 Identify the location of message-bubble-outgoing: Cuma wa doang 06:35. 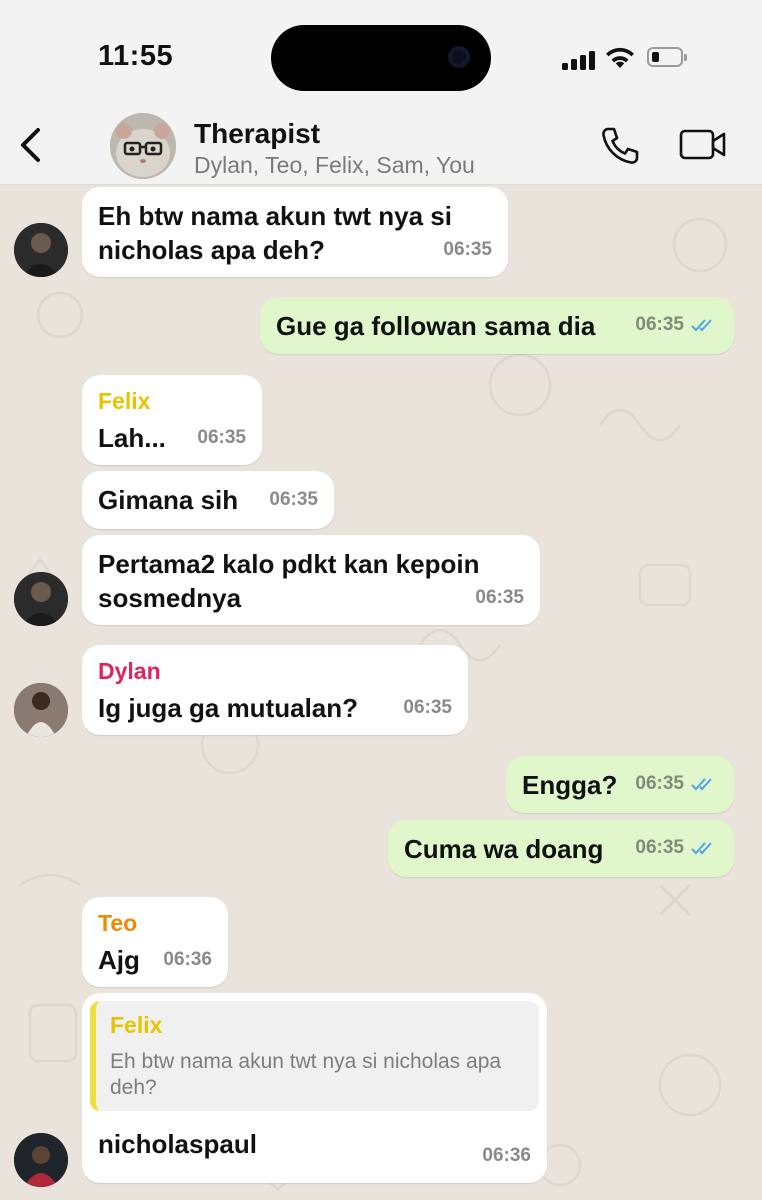
(561, 848).